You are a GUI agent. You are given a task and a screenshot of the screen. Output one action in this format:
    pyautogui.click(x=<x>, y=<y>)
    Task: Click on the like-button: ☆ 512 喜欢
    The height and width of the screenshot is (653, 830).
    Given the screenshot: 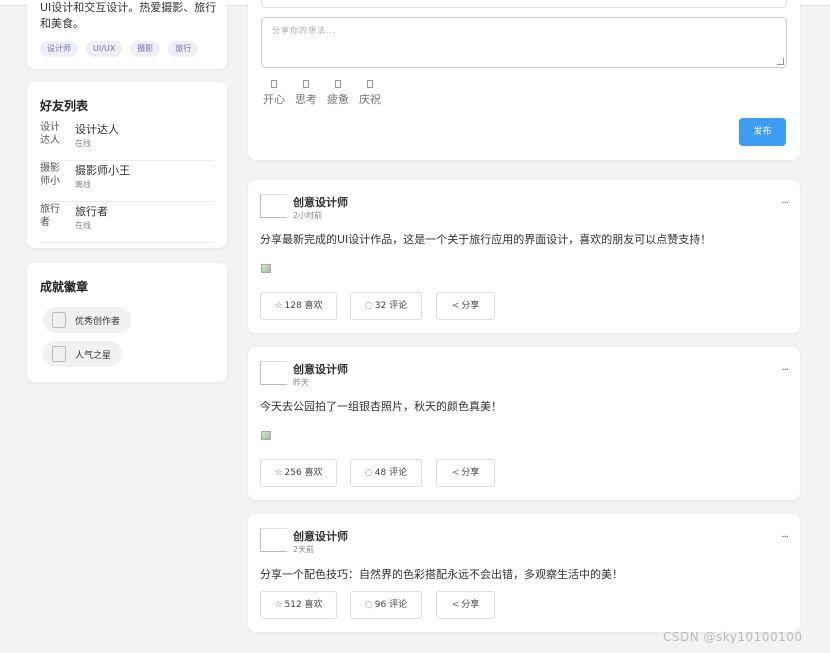 What is the action you would take?
    pyautogui.click(x=298, y=605)
    